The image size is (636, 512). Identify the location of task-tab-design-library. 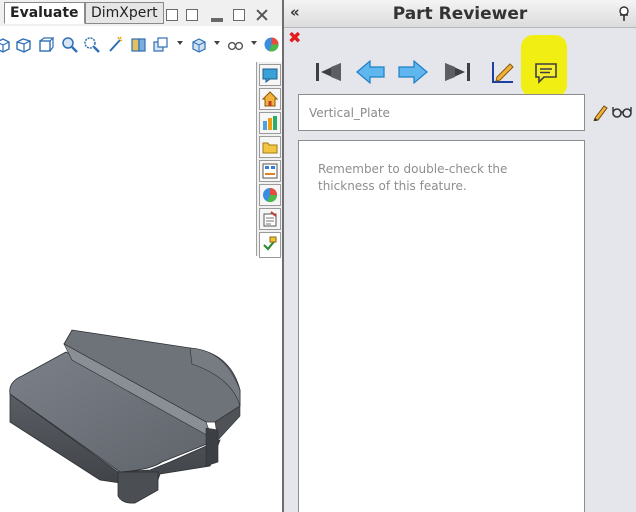
(270, 123).